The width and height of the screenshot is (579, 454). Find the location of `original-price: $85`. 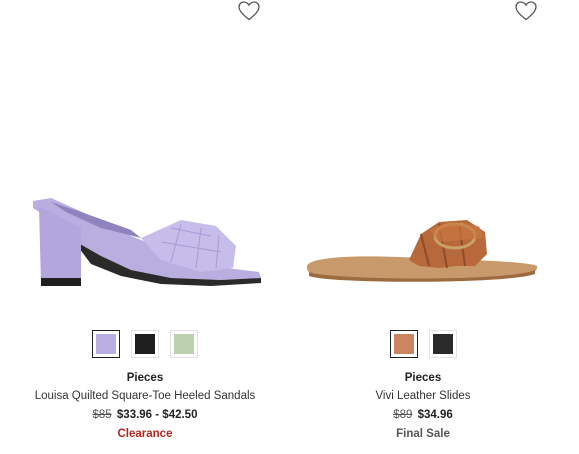

original-price: $85 is located at coordinates (102, 415).